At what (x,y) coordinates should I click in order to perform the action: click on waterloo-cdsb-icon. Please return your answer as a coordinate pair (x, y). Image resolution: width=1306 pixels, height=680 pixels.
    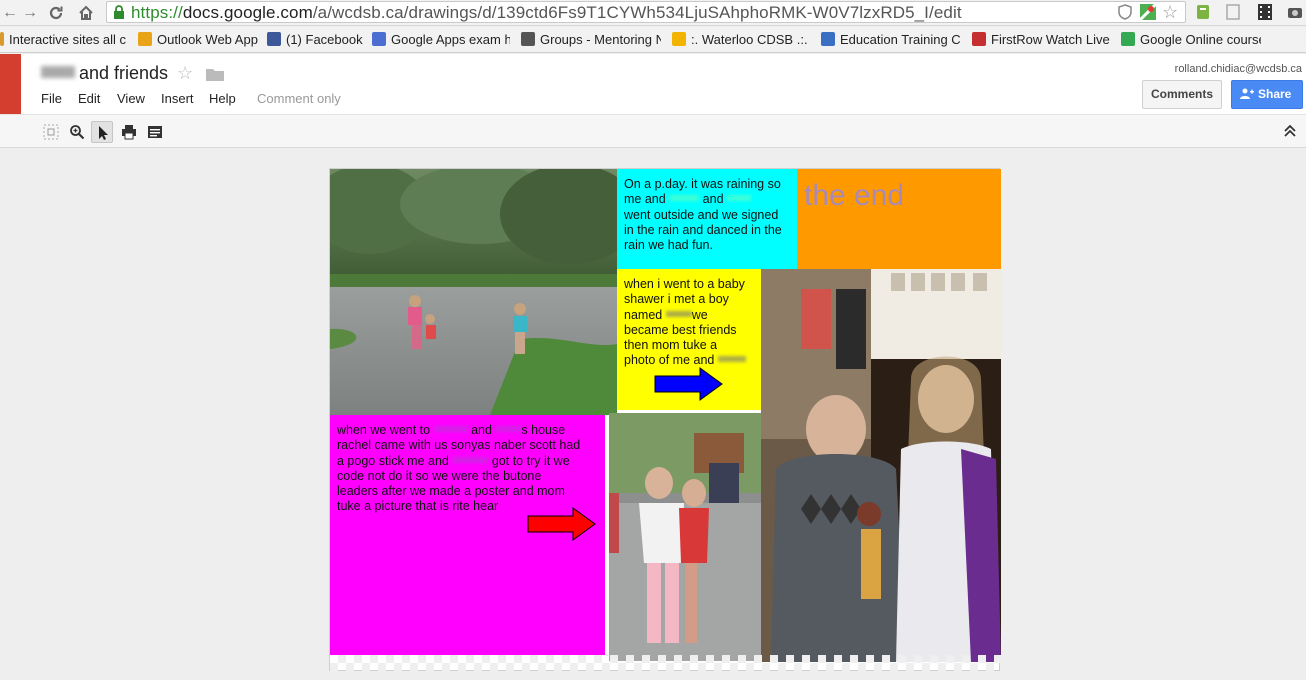
    Looking at the image, I should click on (679, 39).